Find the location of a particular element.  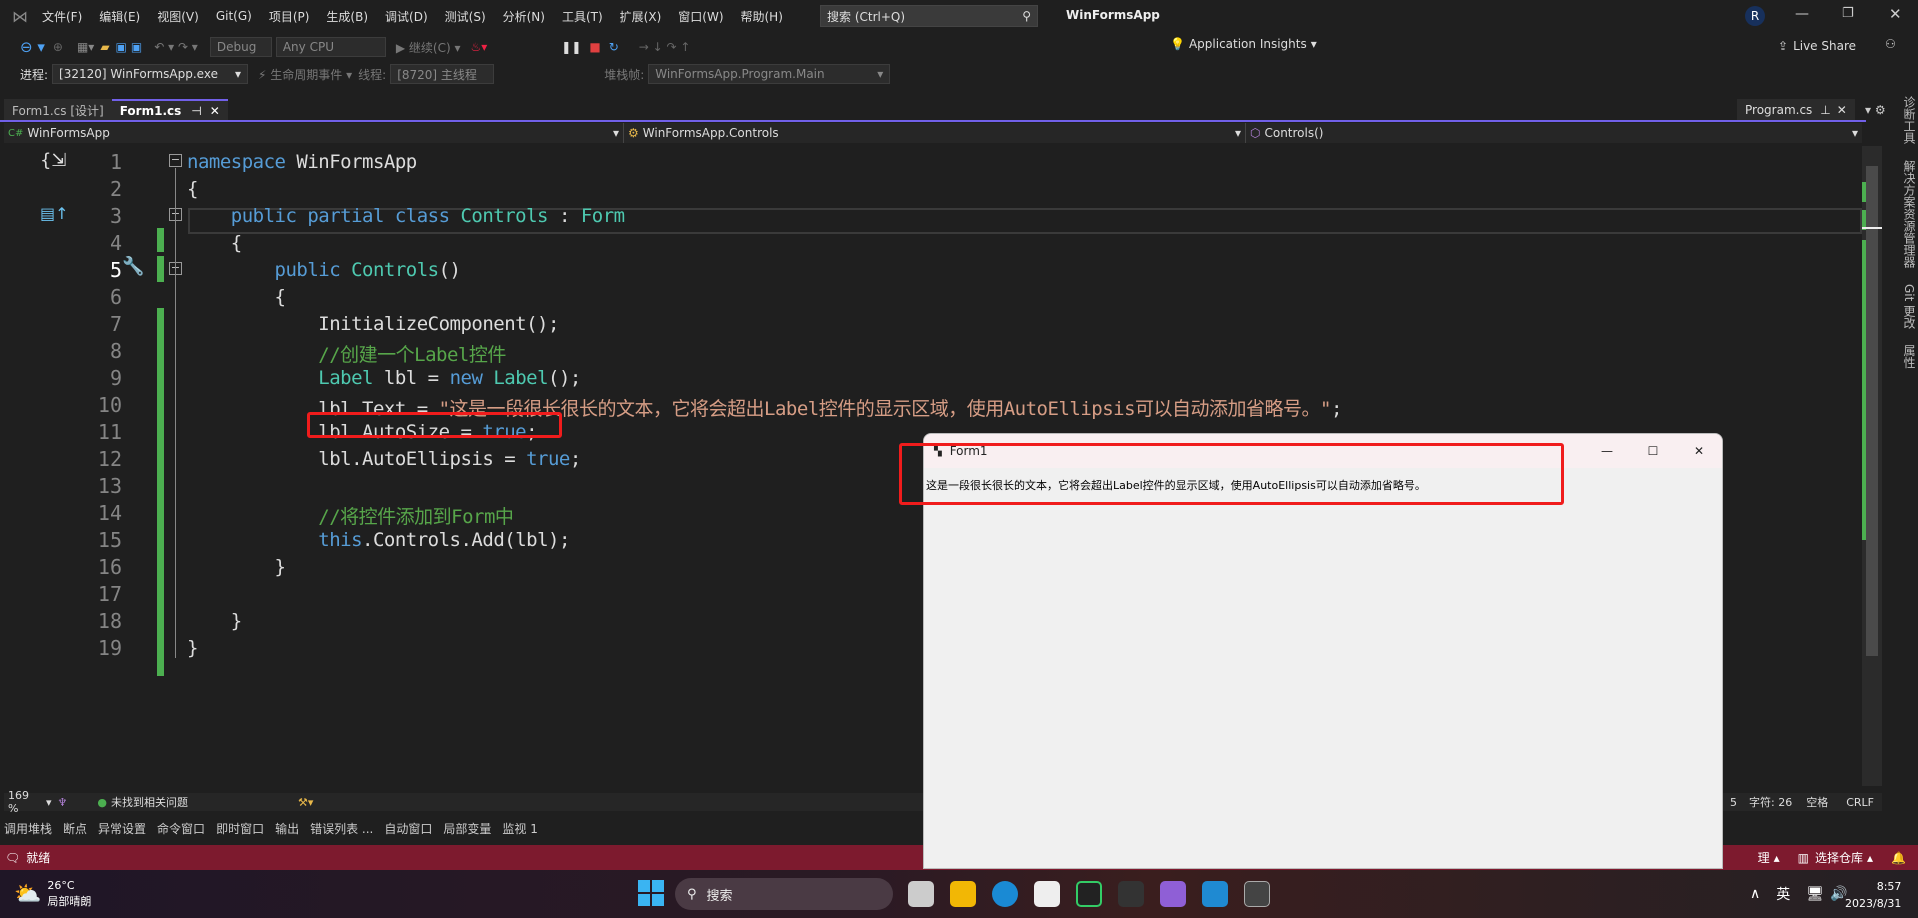

code-line: lbl.AutoEllipsis = true; is located at coordinates (384, 459).